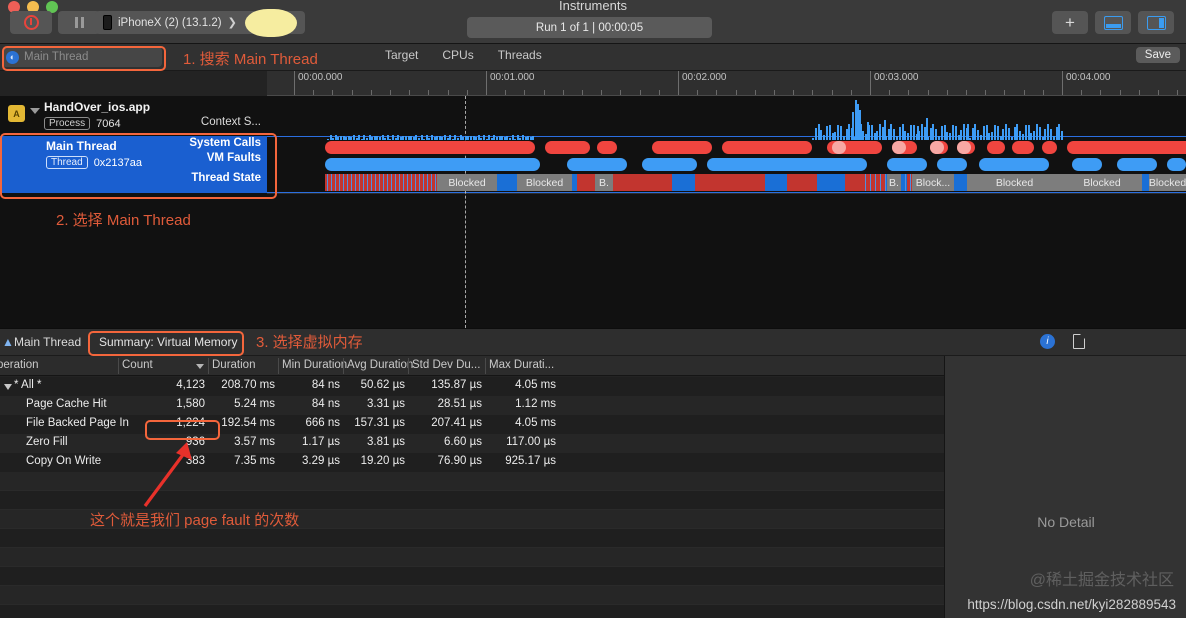 The height and width of the screenshot is (618, 1186). Describe the element at coordinates (270, 22) in the screenshot. I see `highlight-blob` at that location.